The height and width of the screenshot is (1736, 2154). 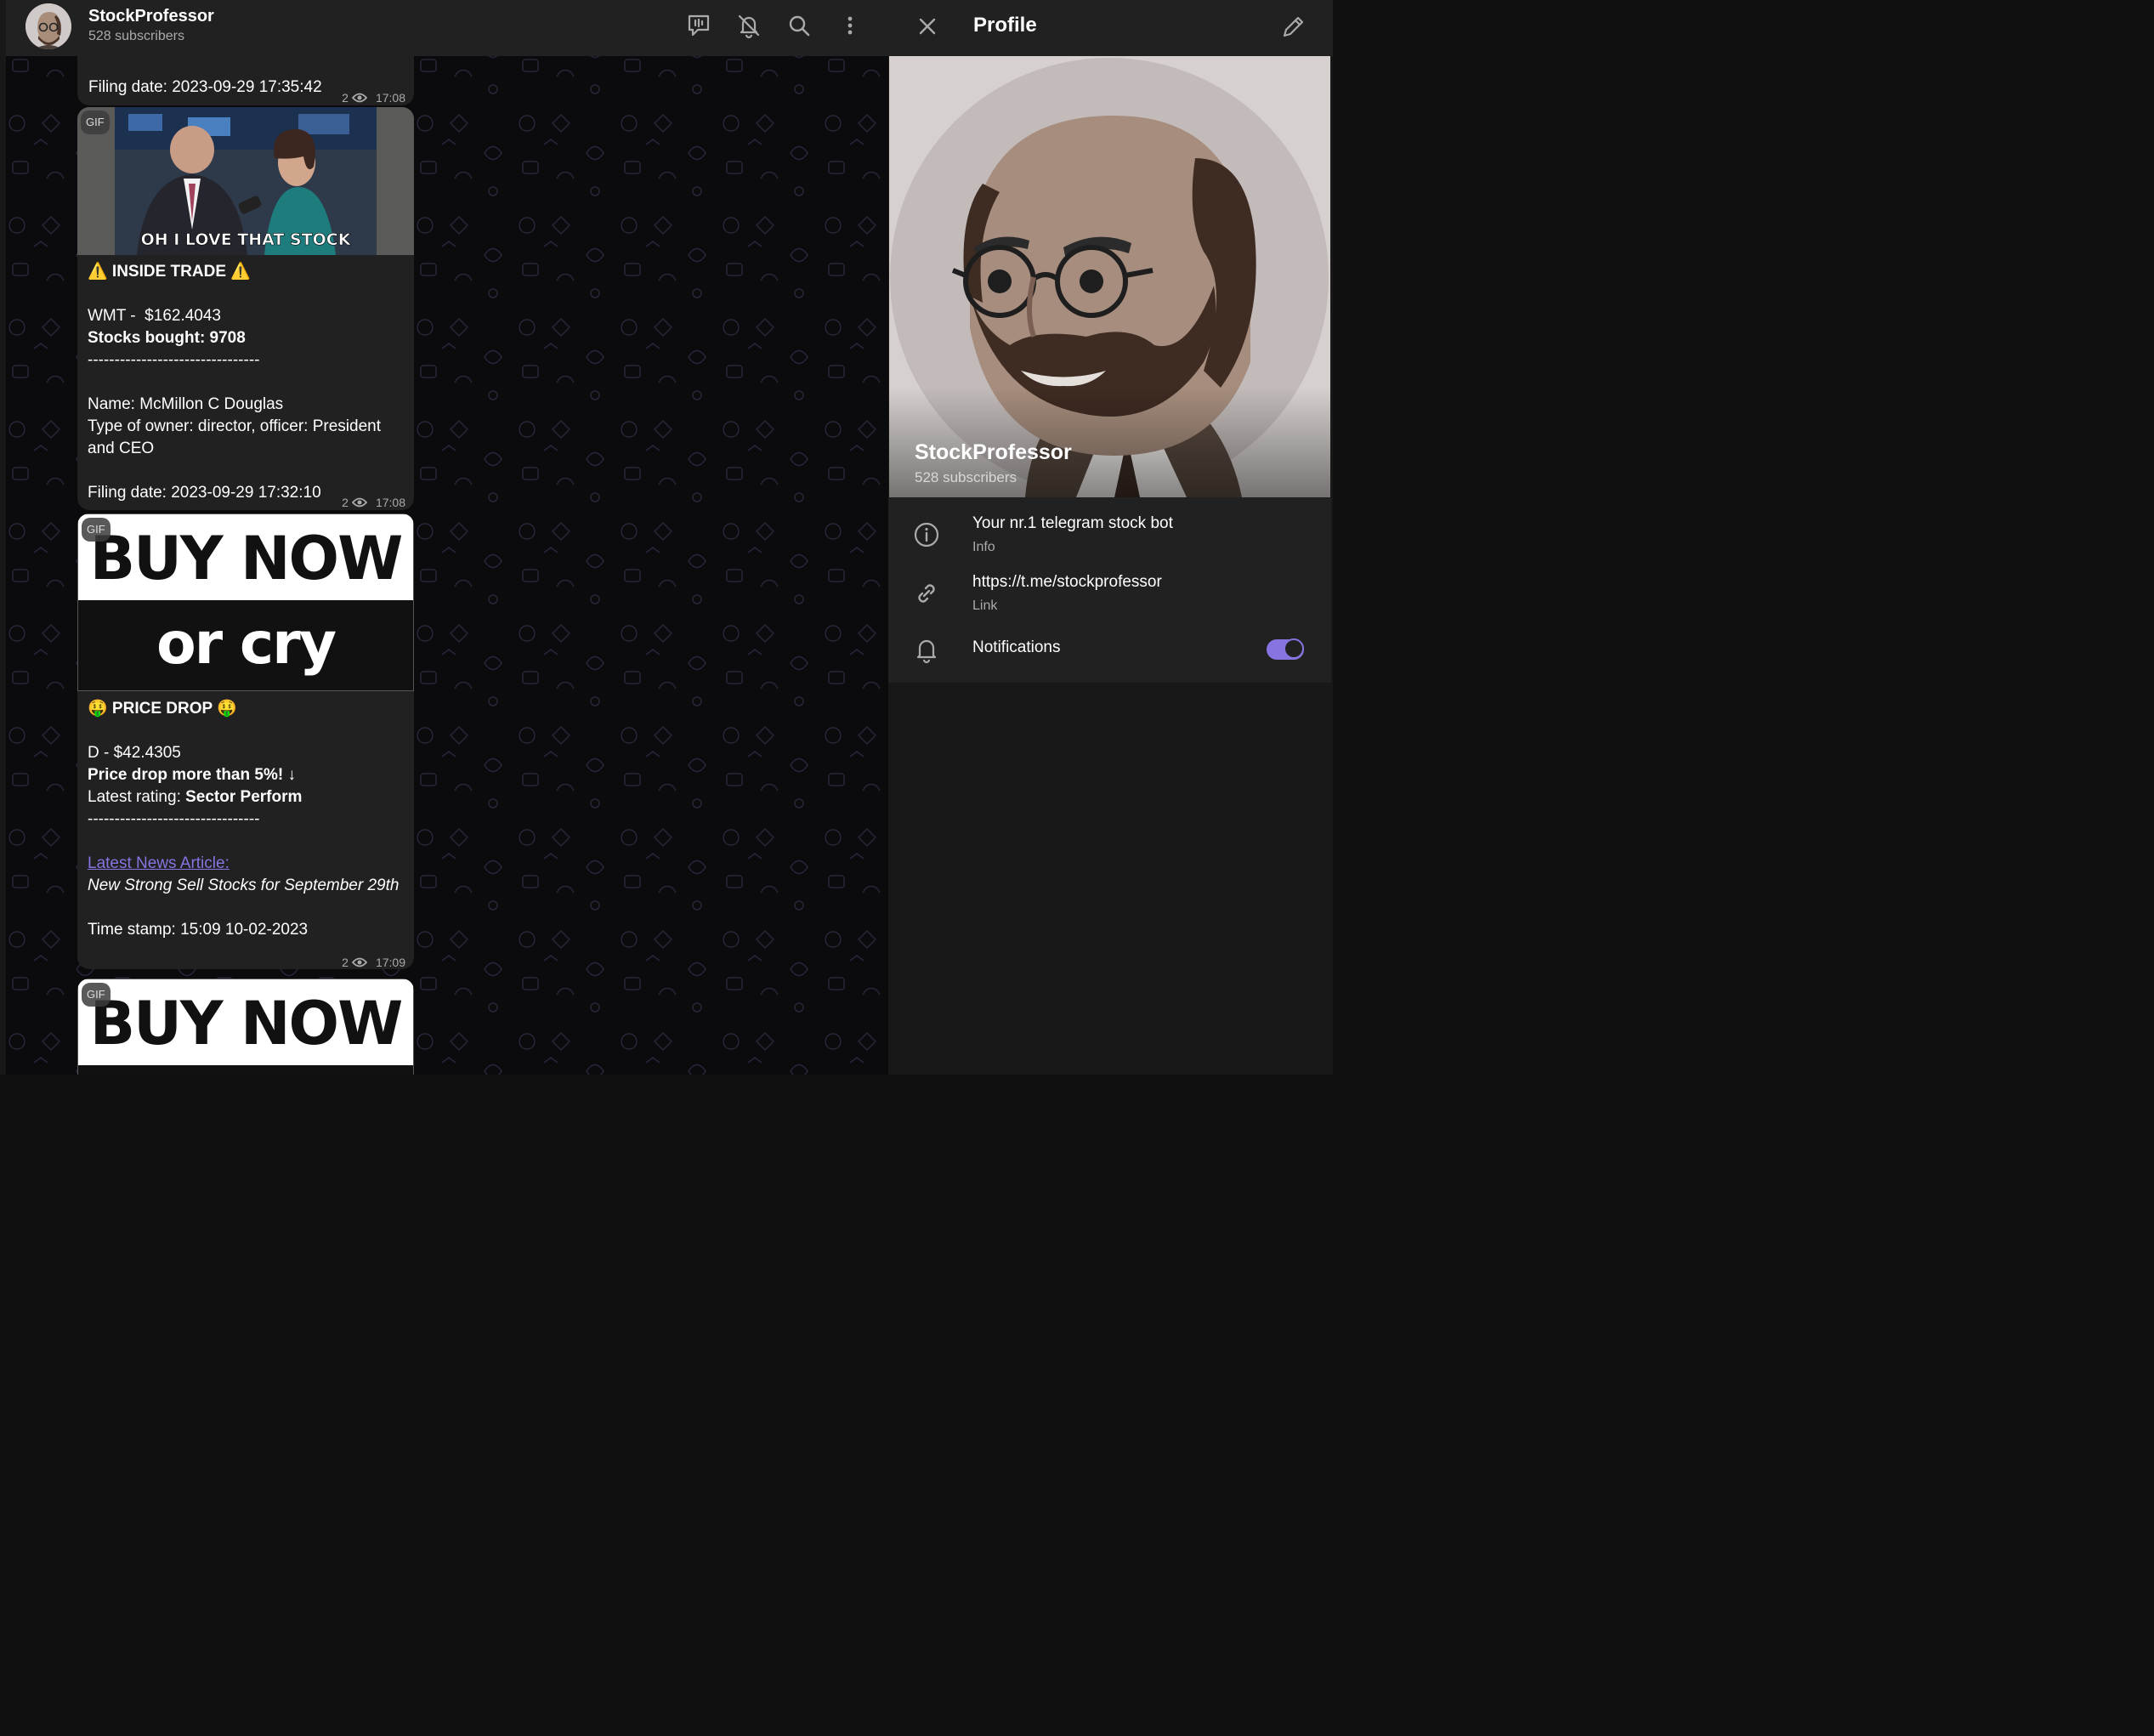 What do you see at coordinates (137, 797) in the screenshot?
I see `rating-label: Latest rating:` at bounding box center [137, 797].